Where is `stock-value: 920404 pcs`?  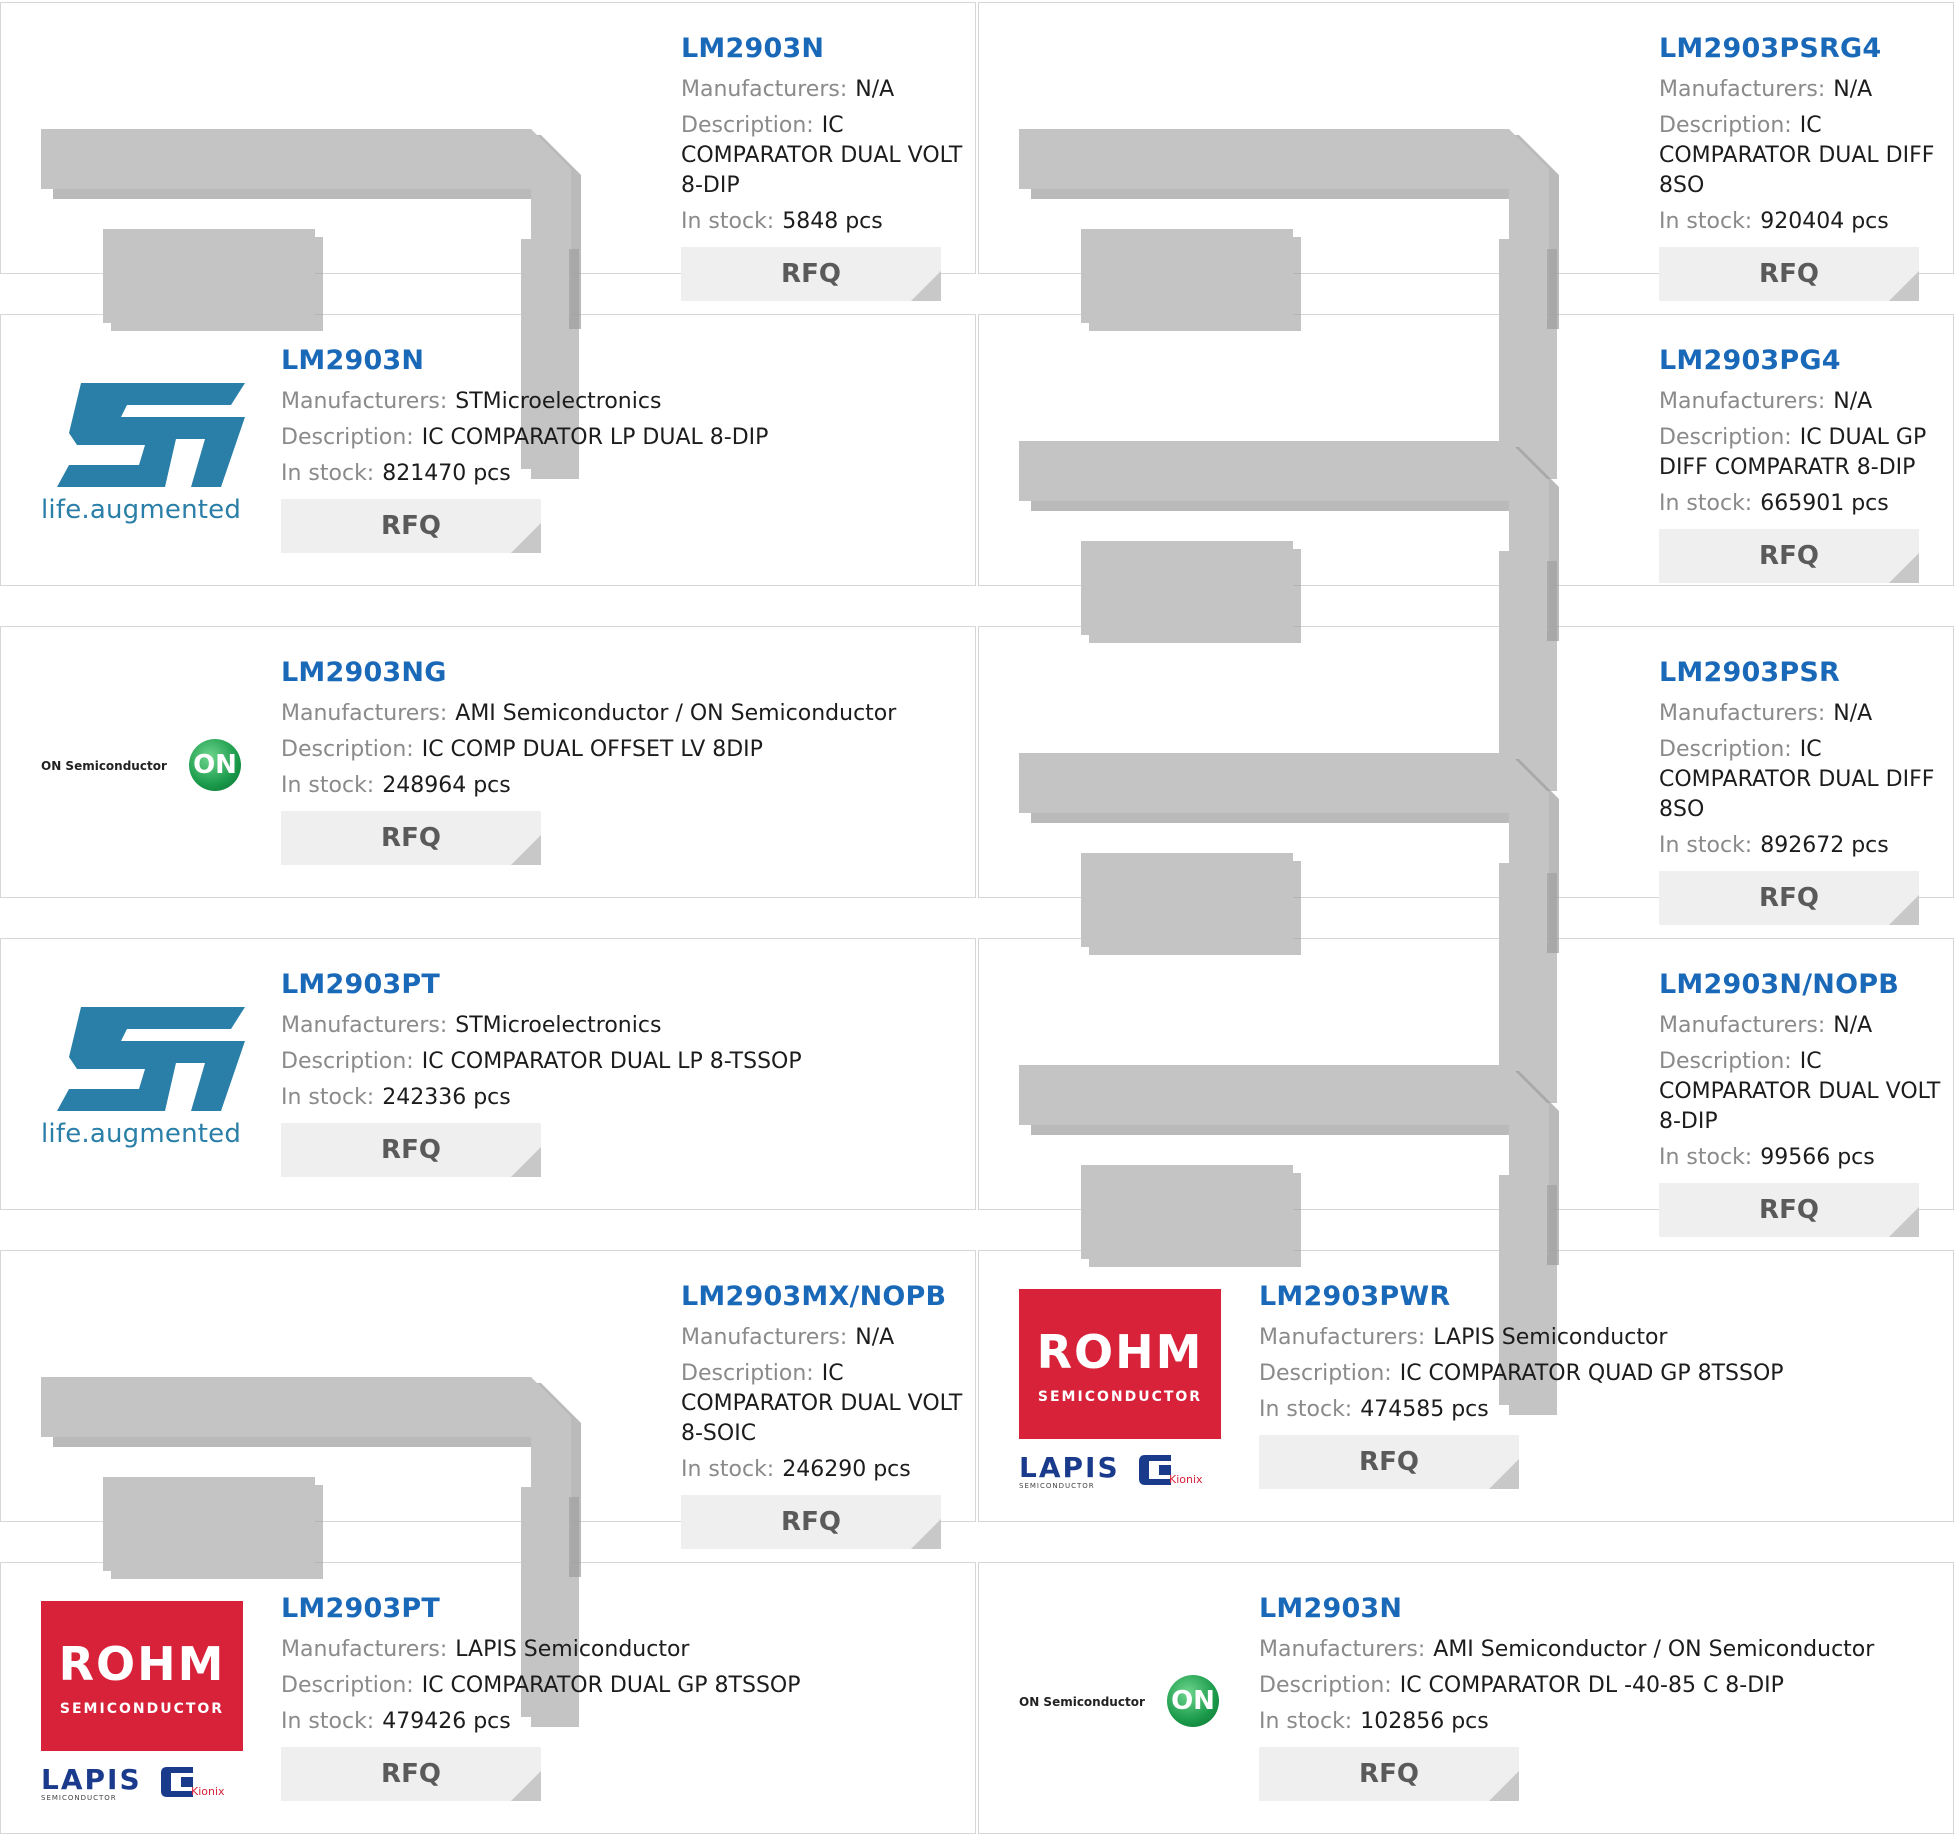 stock-value: 920404 pcs is located at coordinates (1824, 221).